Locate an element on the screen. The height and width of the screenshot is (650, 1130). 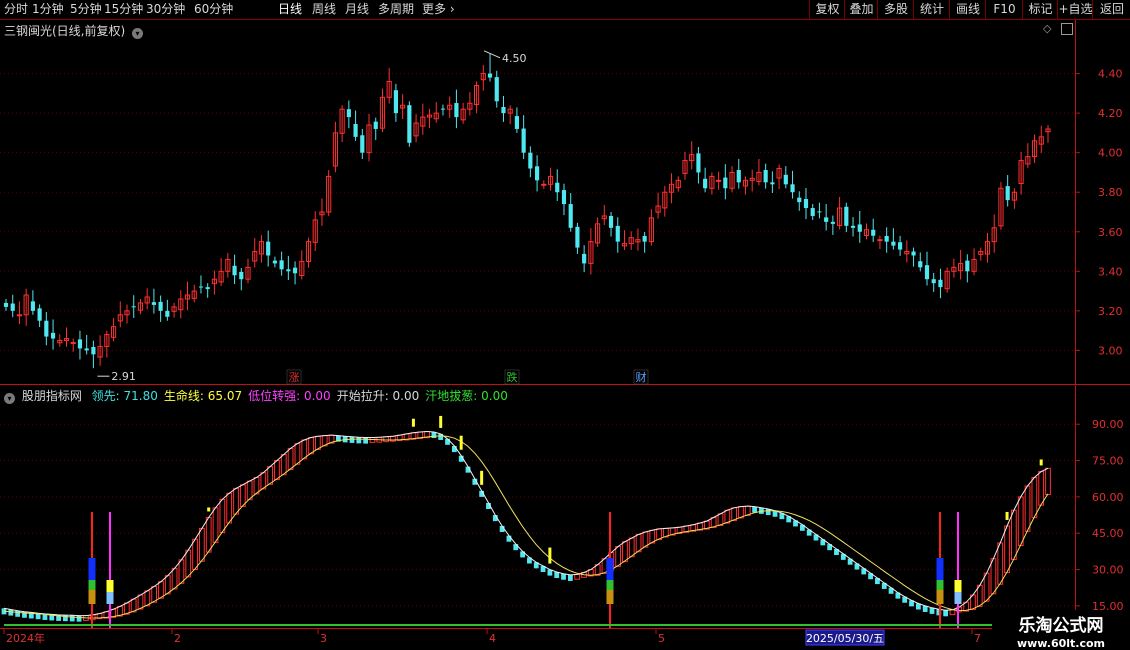
watermark-url: www.60lt.com is located at coordinates (1061, 643).